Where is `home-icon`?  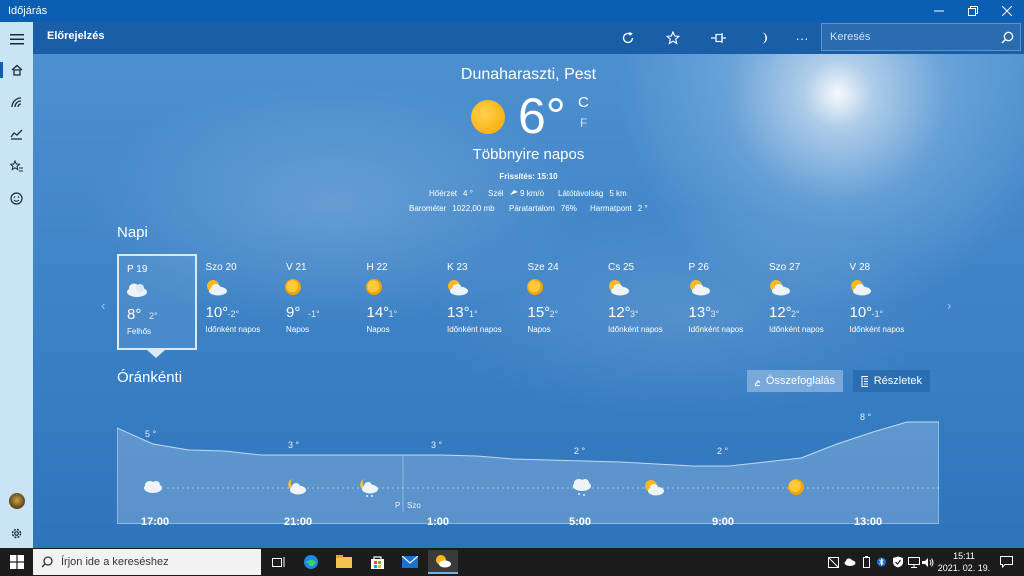
home-icon is located at coordinates (16, 70).